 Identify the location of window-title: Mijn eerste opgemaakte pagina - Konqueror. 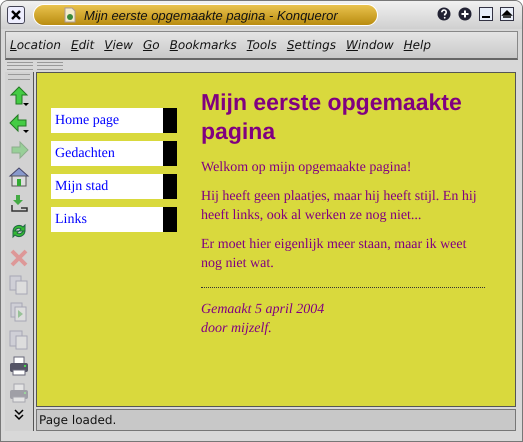
(211, 15).